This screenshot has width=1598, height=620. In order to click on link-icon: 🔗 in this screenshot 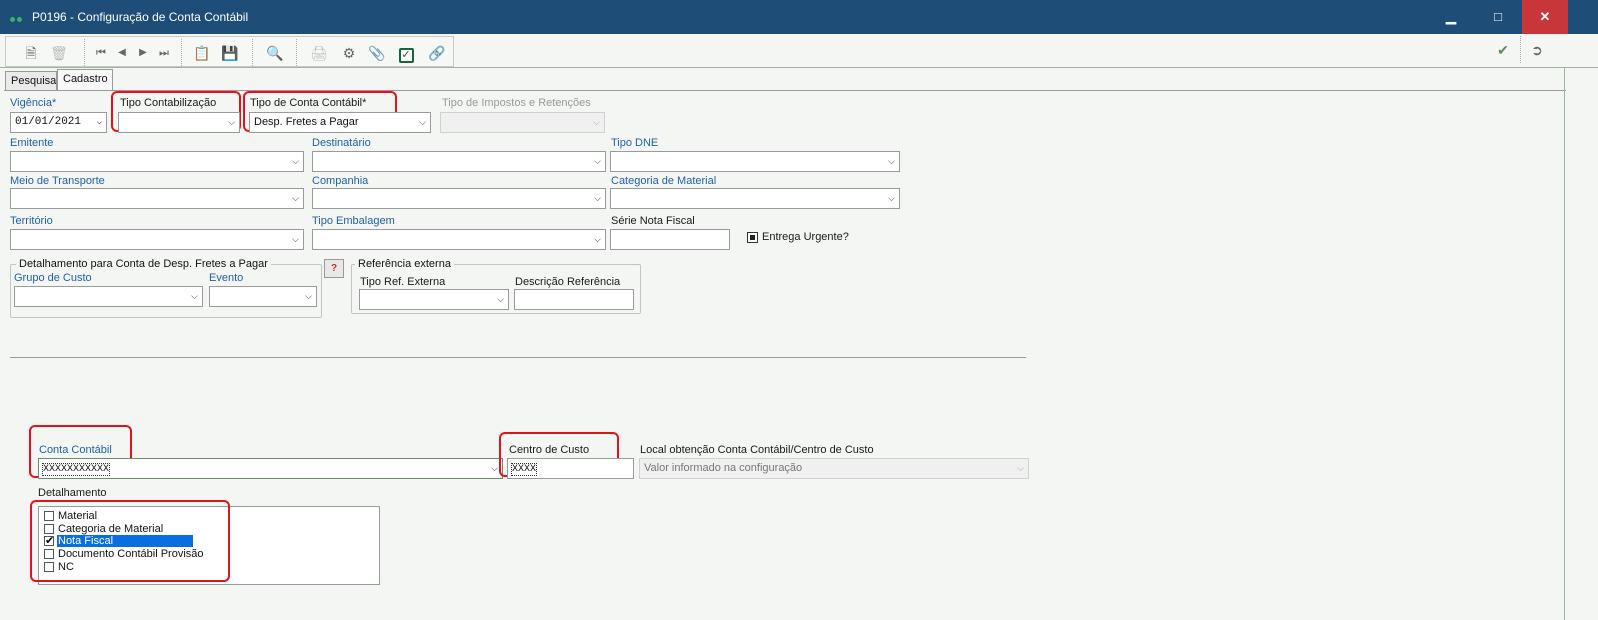, I will do `click(437, 53)`.